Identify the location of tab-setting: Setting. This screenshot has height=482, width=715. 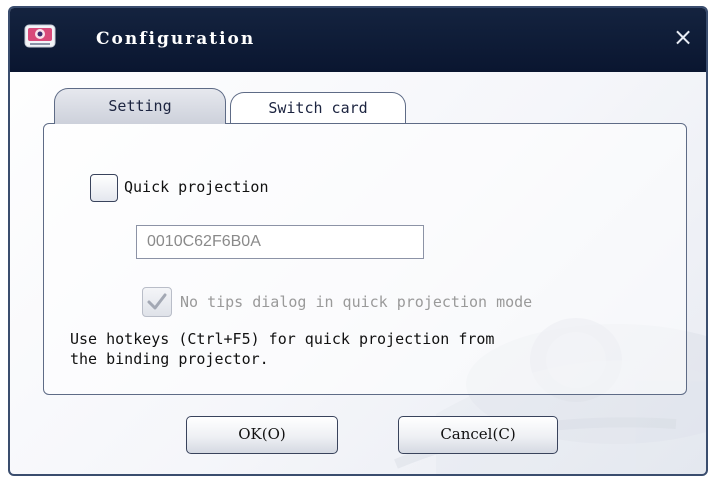
(140, 106).